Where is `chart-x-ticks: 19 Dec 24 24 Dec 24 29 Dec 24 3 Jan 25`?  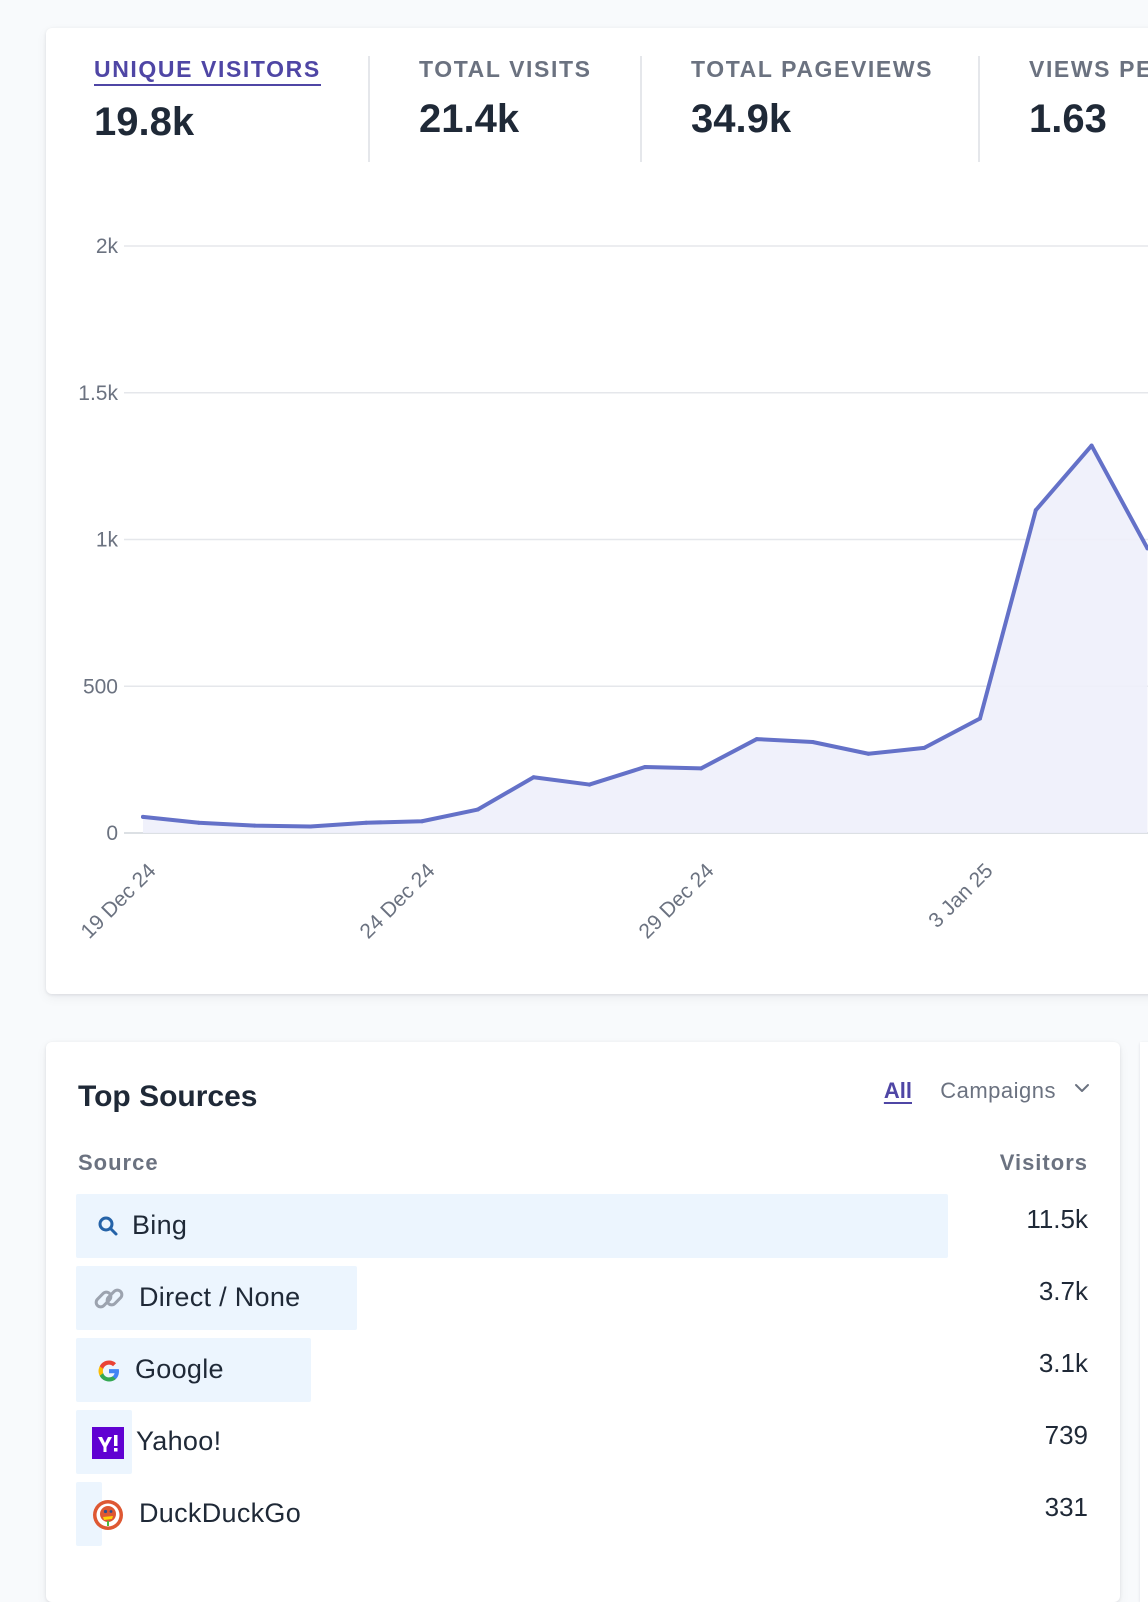 chart-x-ticks: 19 Dec 24 24 Dec 24 29 Dec 24 3 Jan 25 is located at coordinates (537, 901).